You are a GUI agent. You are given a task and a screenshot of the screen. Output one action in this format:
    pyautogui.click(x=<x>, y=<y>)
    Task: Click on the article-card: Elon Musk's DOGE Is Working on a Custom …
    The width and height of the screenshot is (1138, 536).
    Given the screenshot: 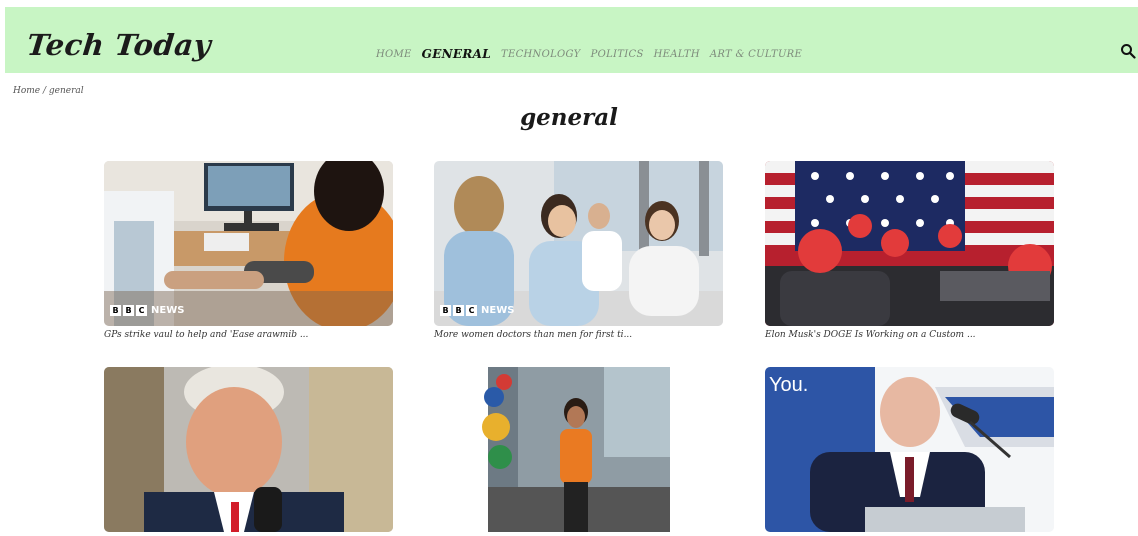 What is the action you would take?
    pyautogui.click(x=909, y=250)
    